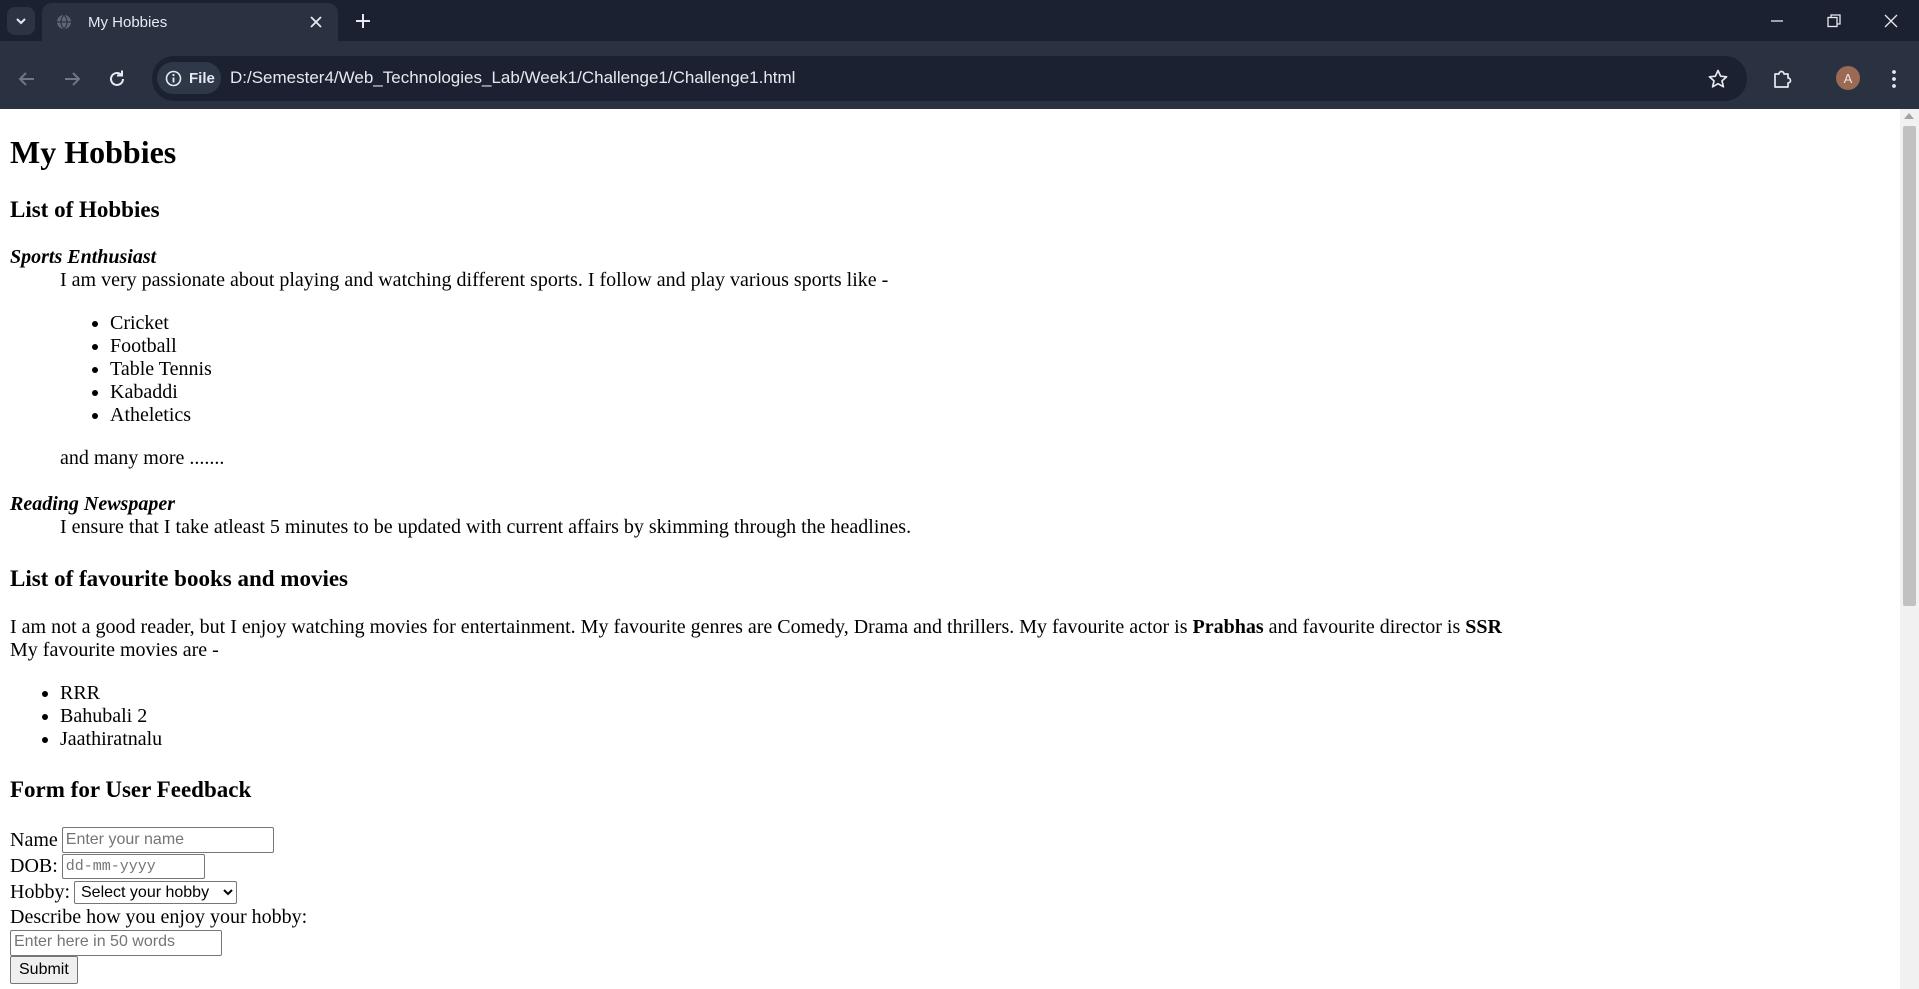 The image size is (1919, 989). Describe the element at coordinates (1909, 116) in the screenshot. I see `scroll-up-arrow-icon` at that location.